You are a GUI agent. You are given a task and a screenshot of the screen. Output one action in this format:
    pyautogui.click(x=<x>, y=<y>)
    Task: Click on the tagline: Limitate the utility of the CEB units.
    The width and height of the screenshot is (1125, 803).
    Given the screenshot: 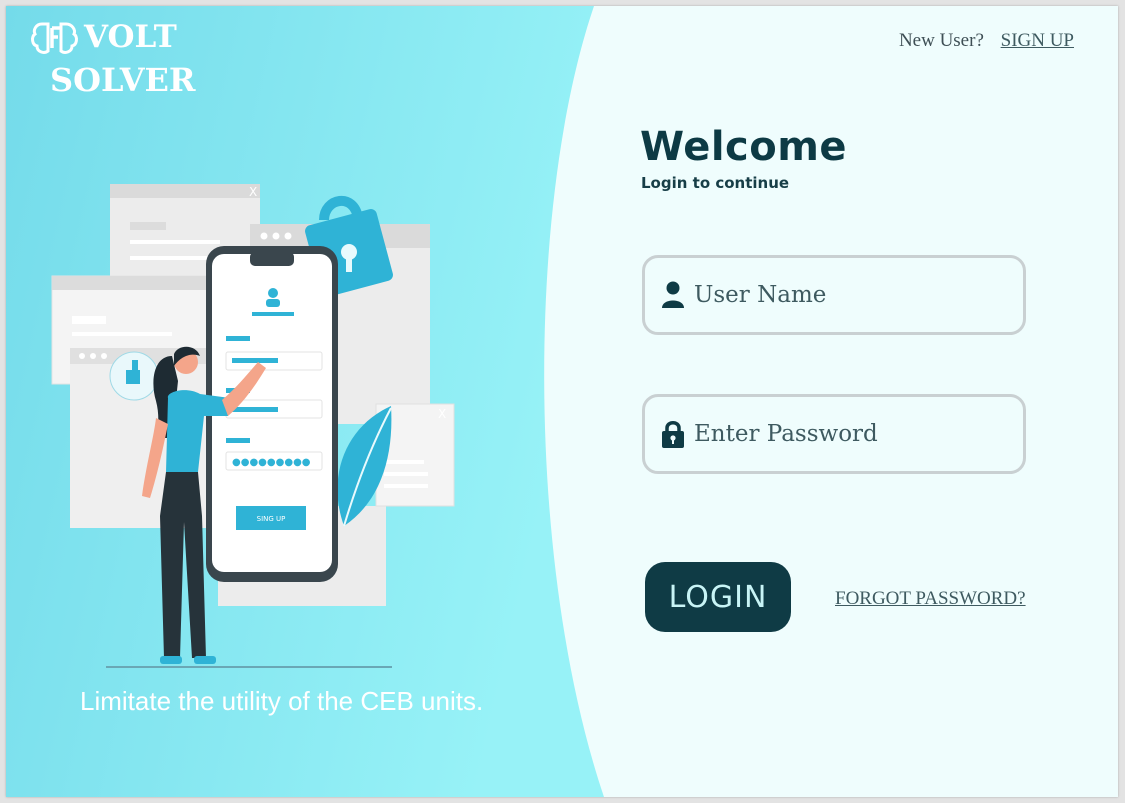 What is the action you would take?
    pyautogui.click(x=282, y=701)
    